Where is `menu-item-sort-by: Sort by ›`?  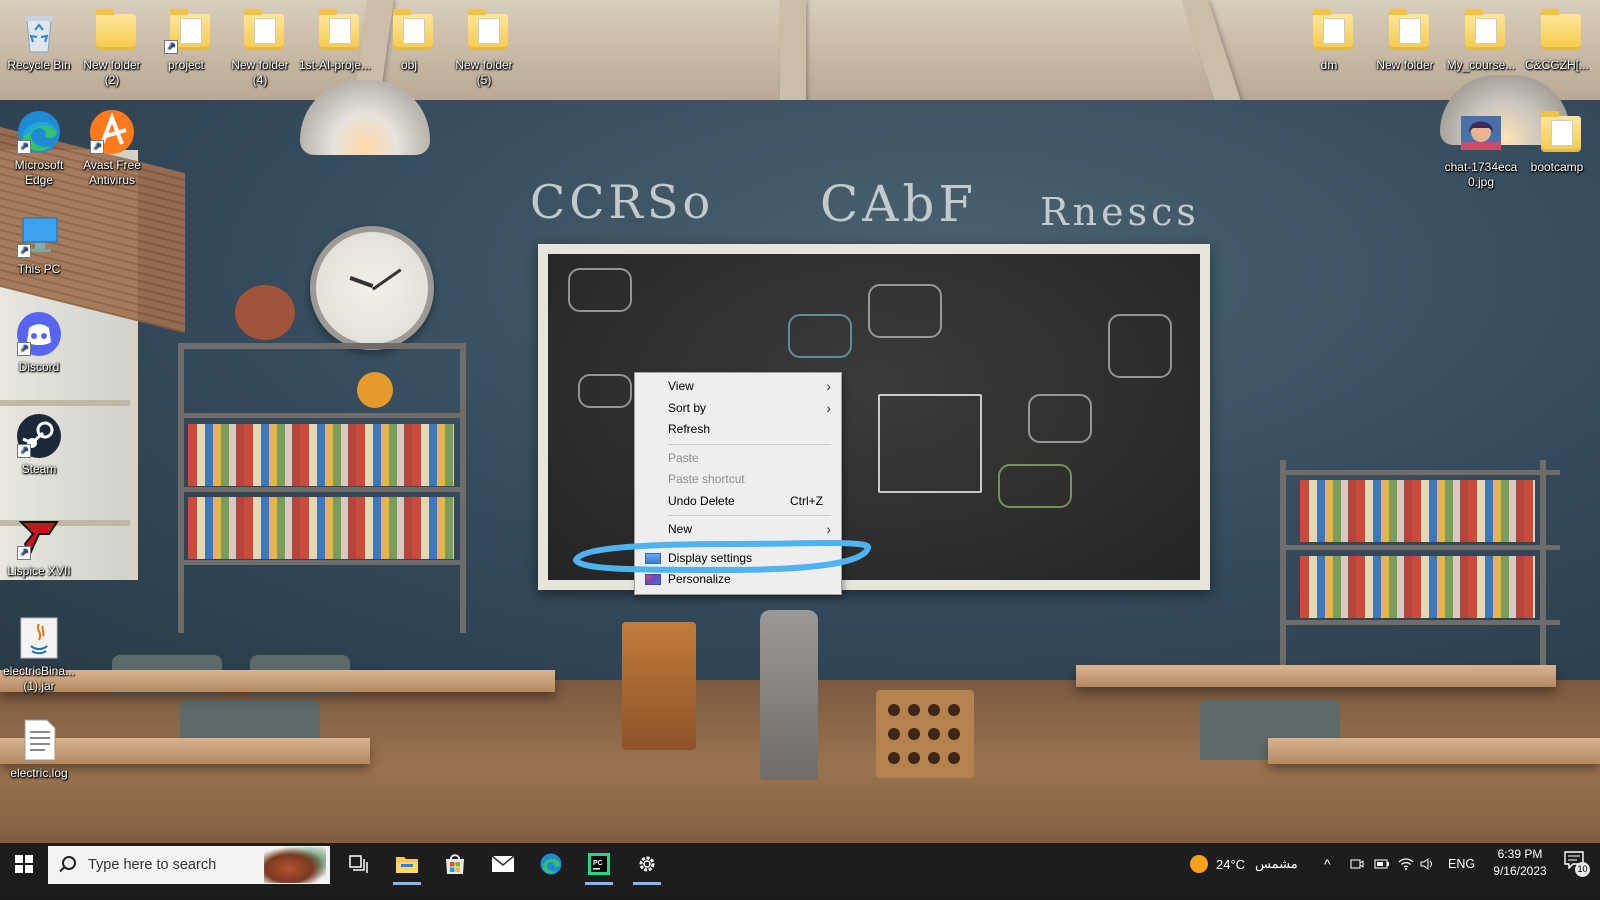 menu-item-sort-by: Sort by › is located at coordinates (738, 409).